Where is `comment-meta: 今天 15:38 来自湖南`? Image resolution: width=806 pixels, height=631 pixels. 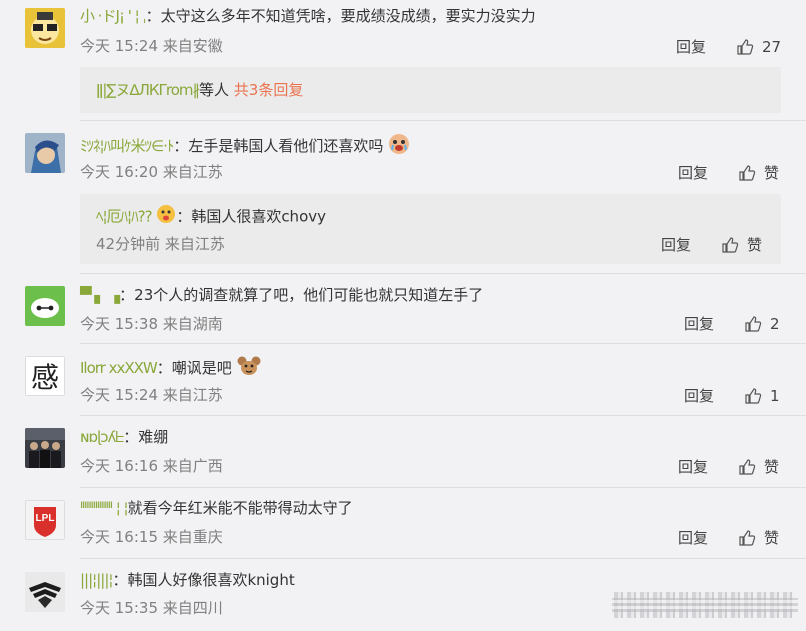 comment-meta: 今天 15:38 来自湖南 is located at coordinates (151, 324).